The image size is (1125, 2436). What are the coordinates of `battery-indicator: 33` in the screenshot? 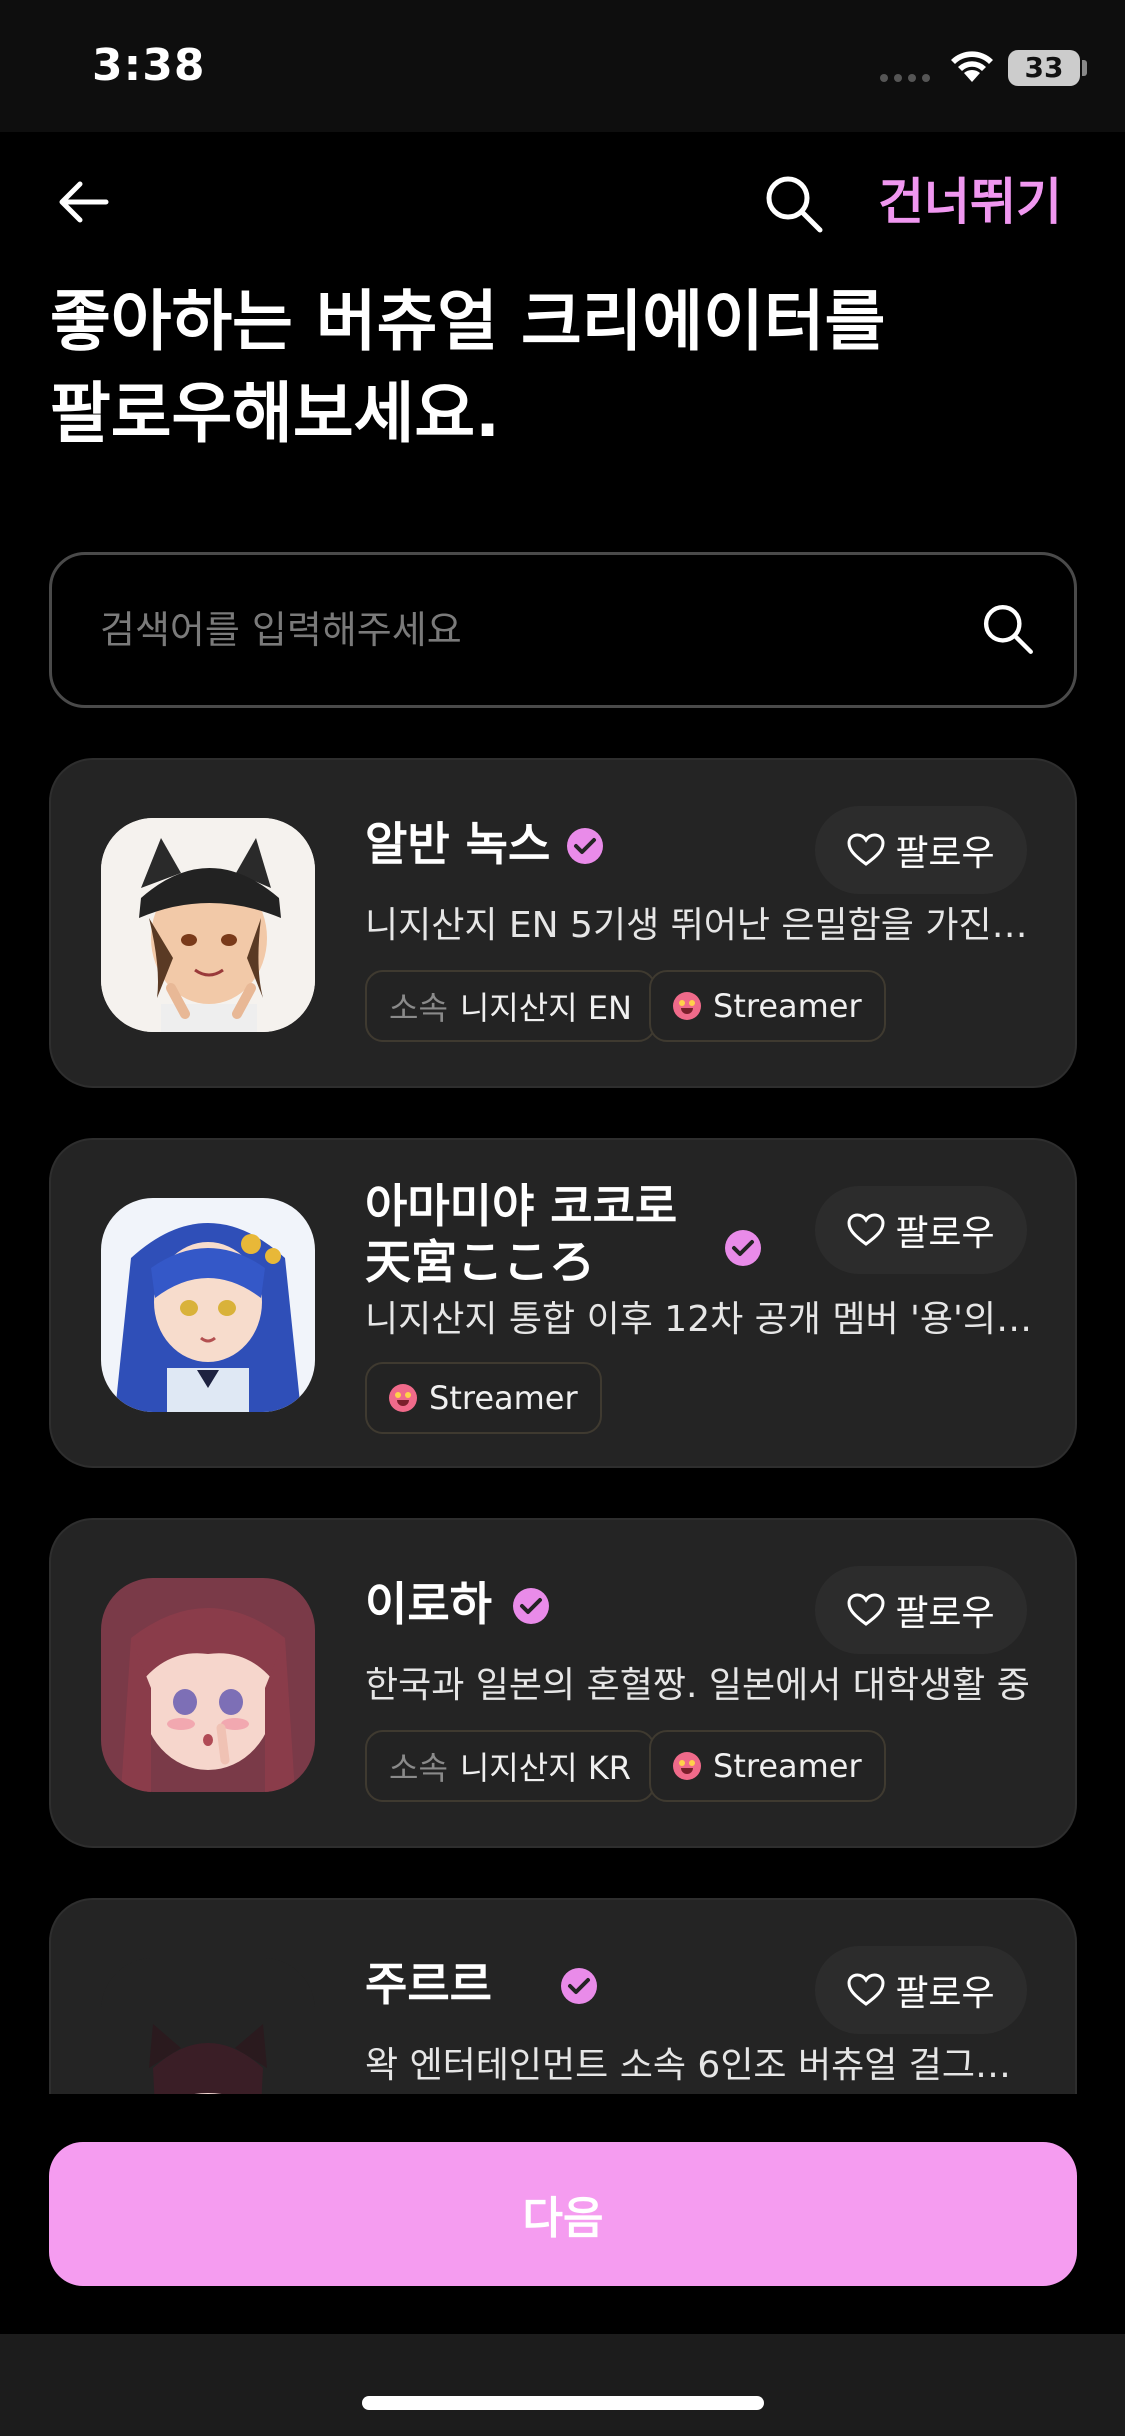 It's located at (1044, 68).